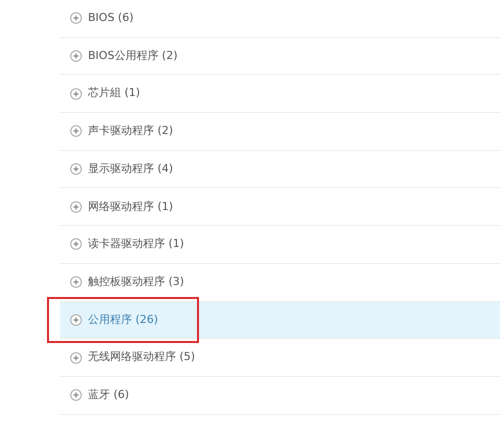 The width and height of the screenshot is (500, 428). Describe the element at coordinates (136, 282) in the screenshot. I see `category-label: 触控板驱动程序 (3)` at that location.